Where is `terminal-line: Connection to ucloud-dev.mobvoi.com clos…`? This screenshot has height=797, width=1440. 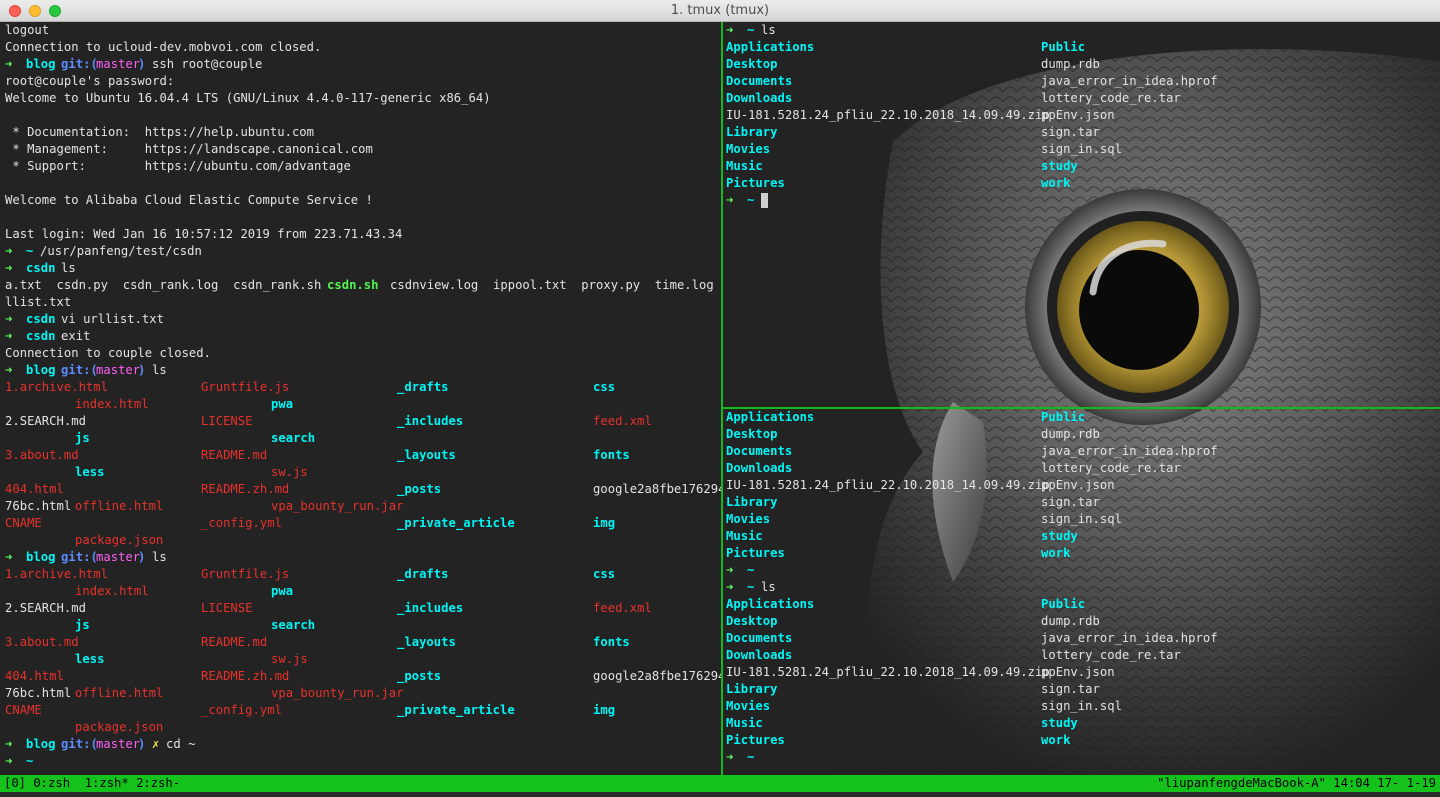 terminal-line: Connection to ucloud-dev.mobvoi.com clos… is located at coordinates (360, 47).